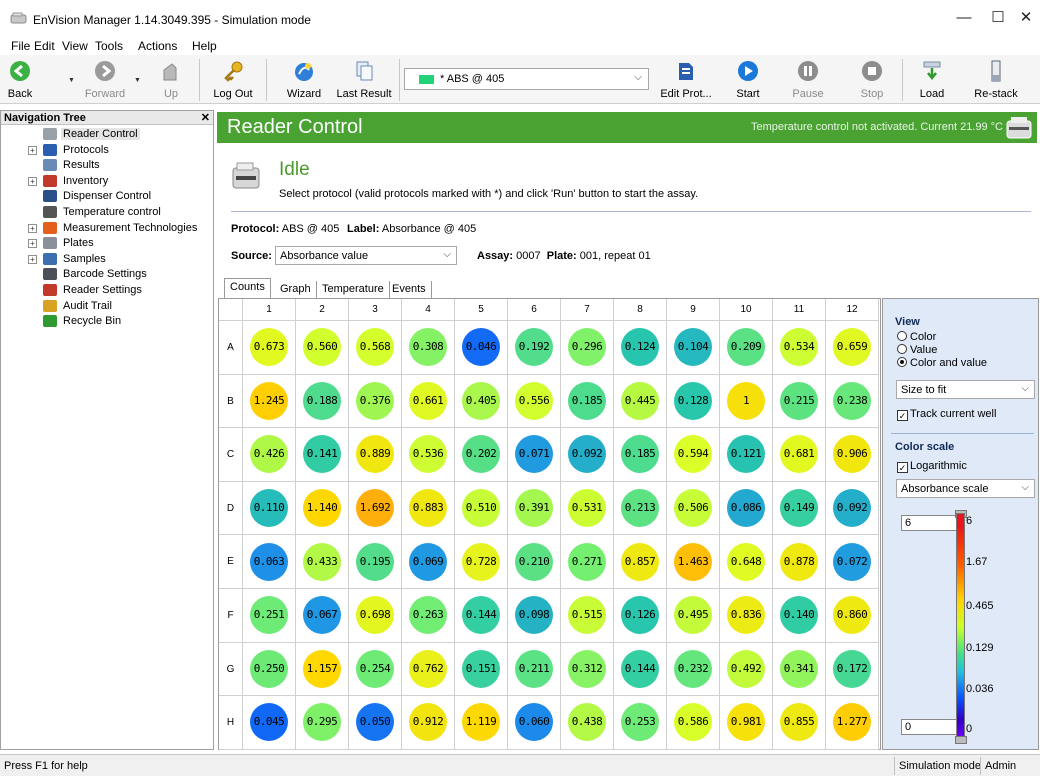 The image size is (1040, 776). Describe the element at coordinates (693, 310) in the screenshot. I see `column-header: 9` at that location.